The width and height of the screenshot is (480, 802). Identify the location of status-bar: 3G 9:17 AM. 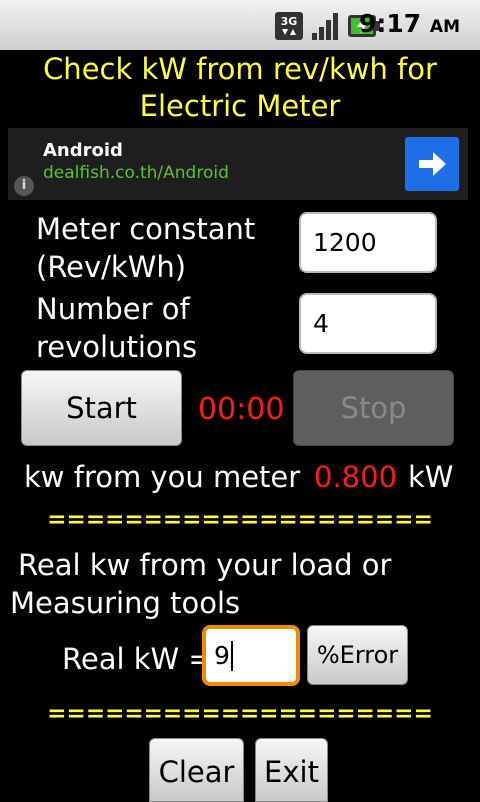
(240, 25).